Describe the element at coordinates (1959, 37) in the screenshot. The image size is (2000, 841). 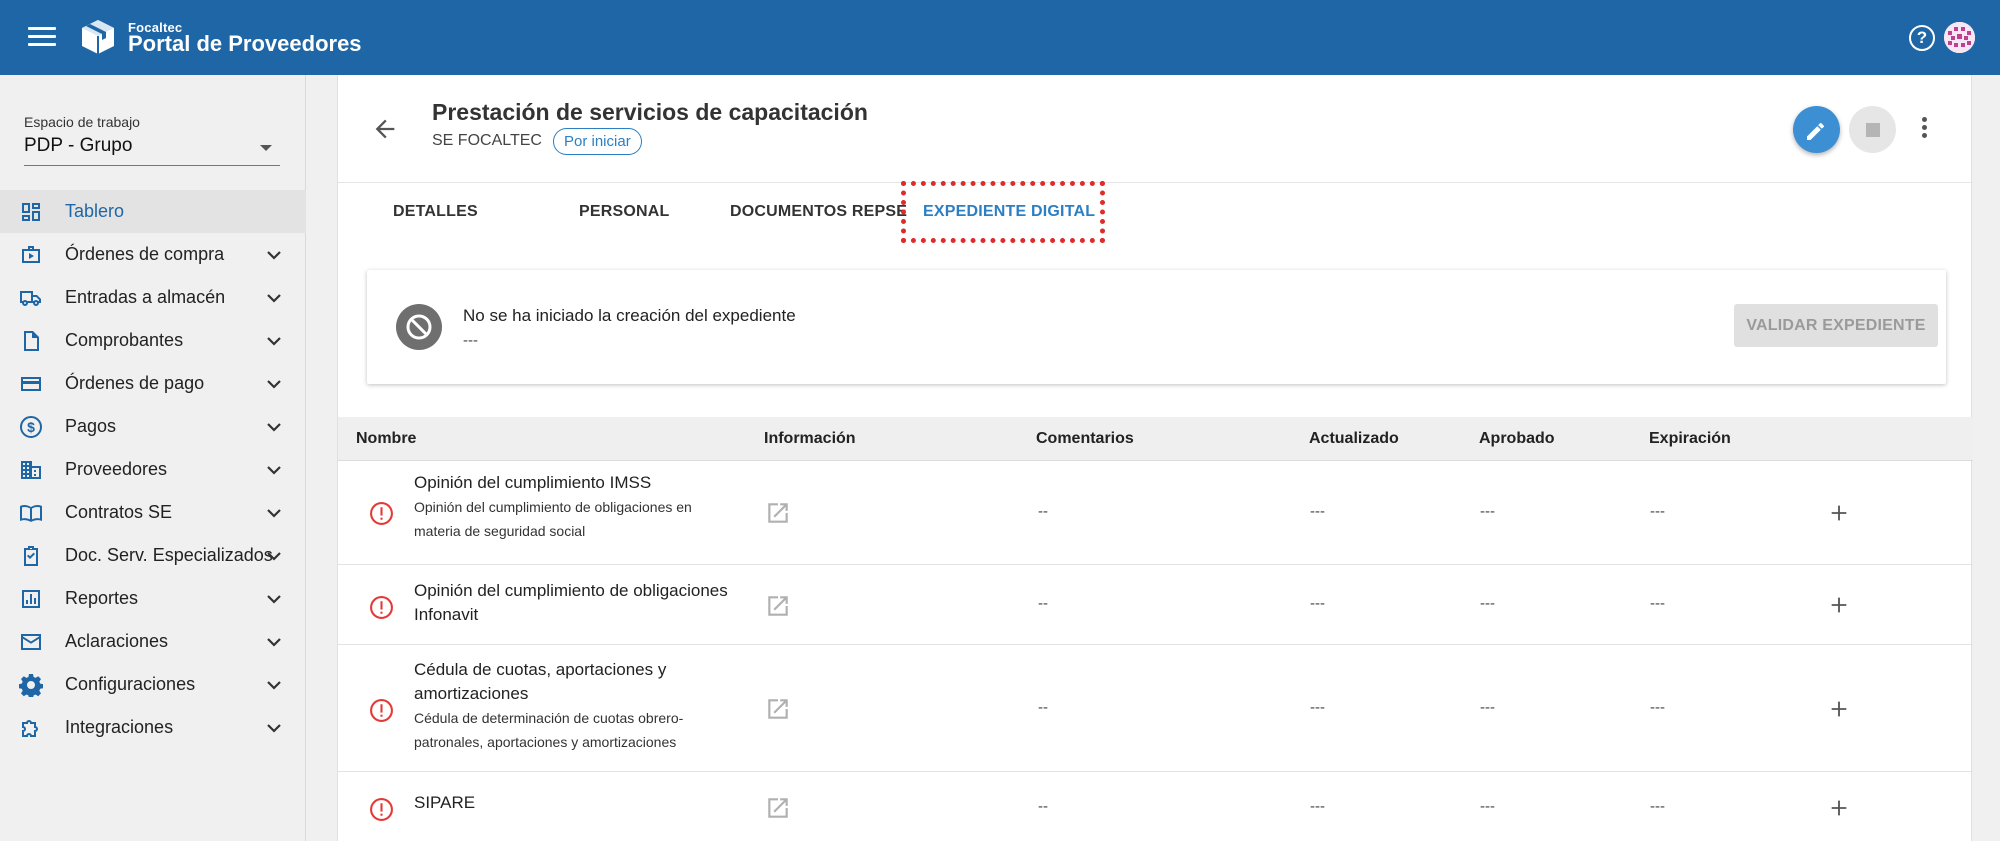
I see `avatar` at that location.